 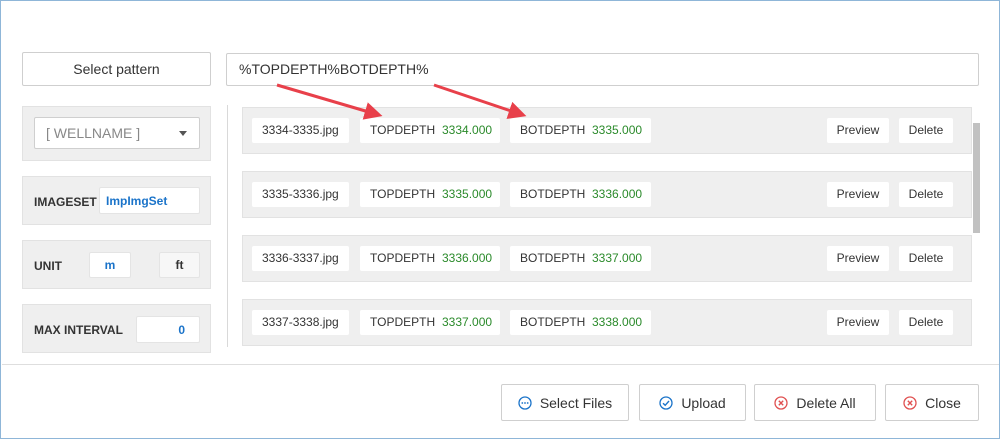 What do you see at coordinates (467, 258) in the screenshot?
I see `top-depth-value: 3336.000` at bounding box center [467, 258].